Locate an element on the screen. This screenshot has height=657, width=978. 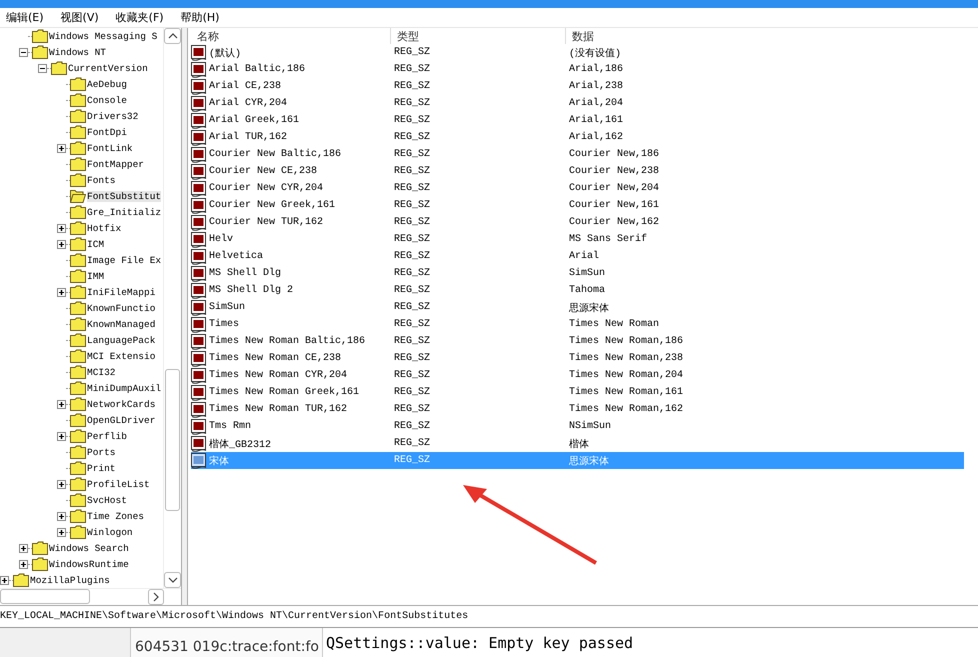
tree-item: Ports is located at coordinates (101, 452).